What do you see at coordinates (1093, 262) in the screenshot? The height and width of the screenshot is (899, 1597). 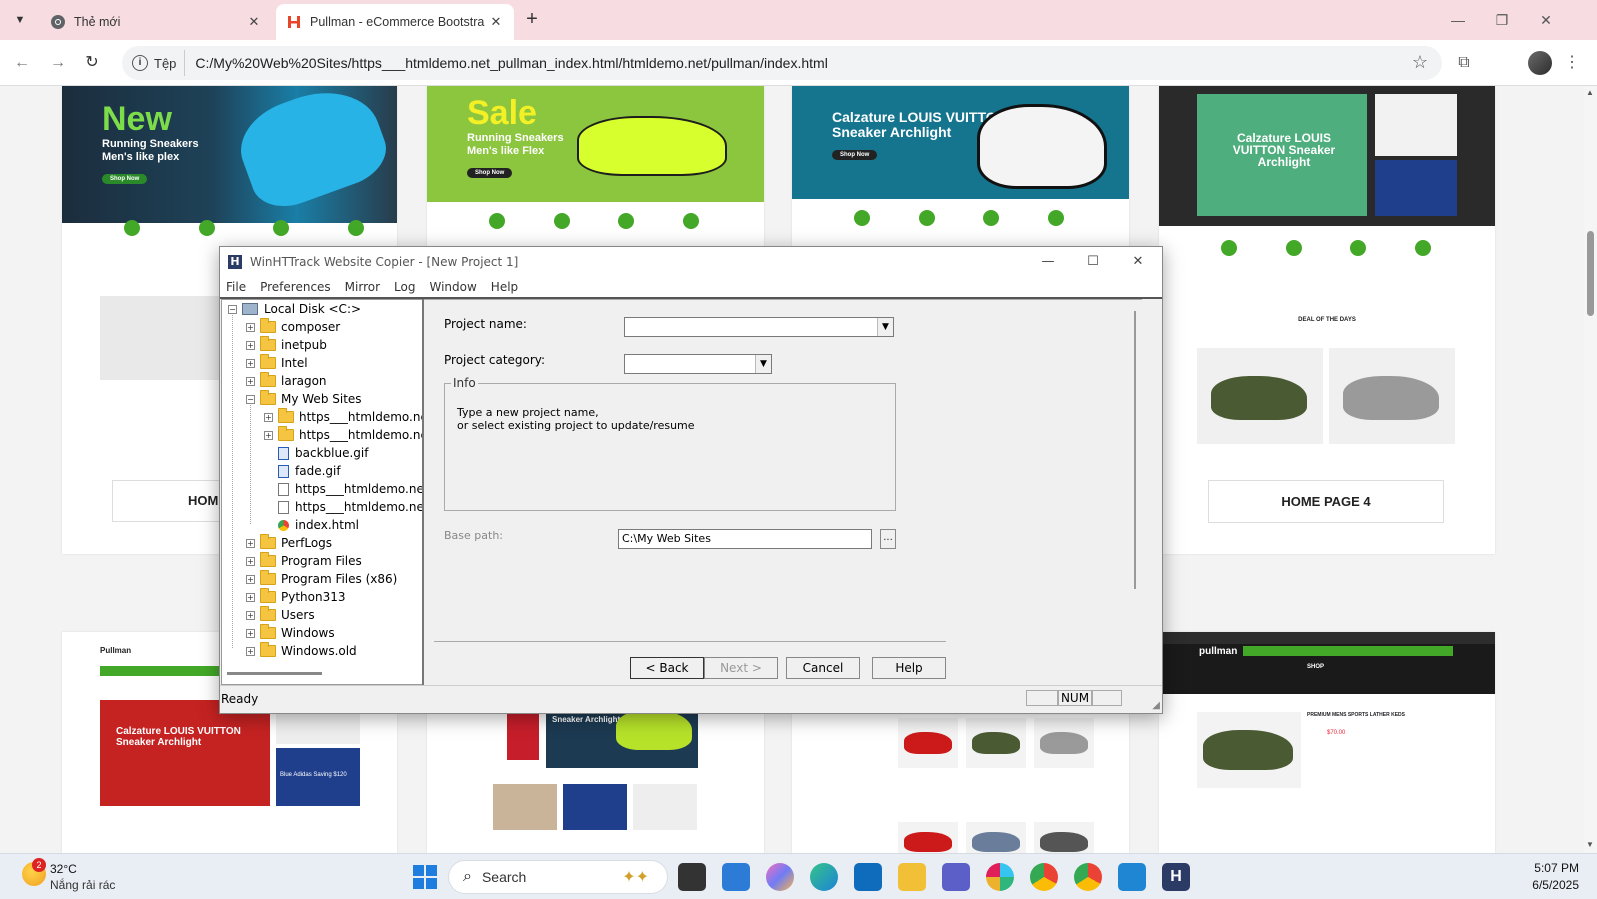 I see `maximize-button: ☐` at bounding box center [1093, 262].